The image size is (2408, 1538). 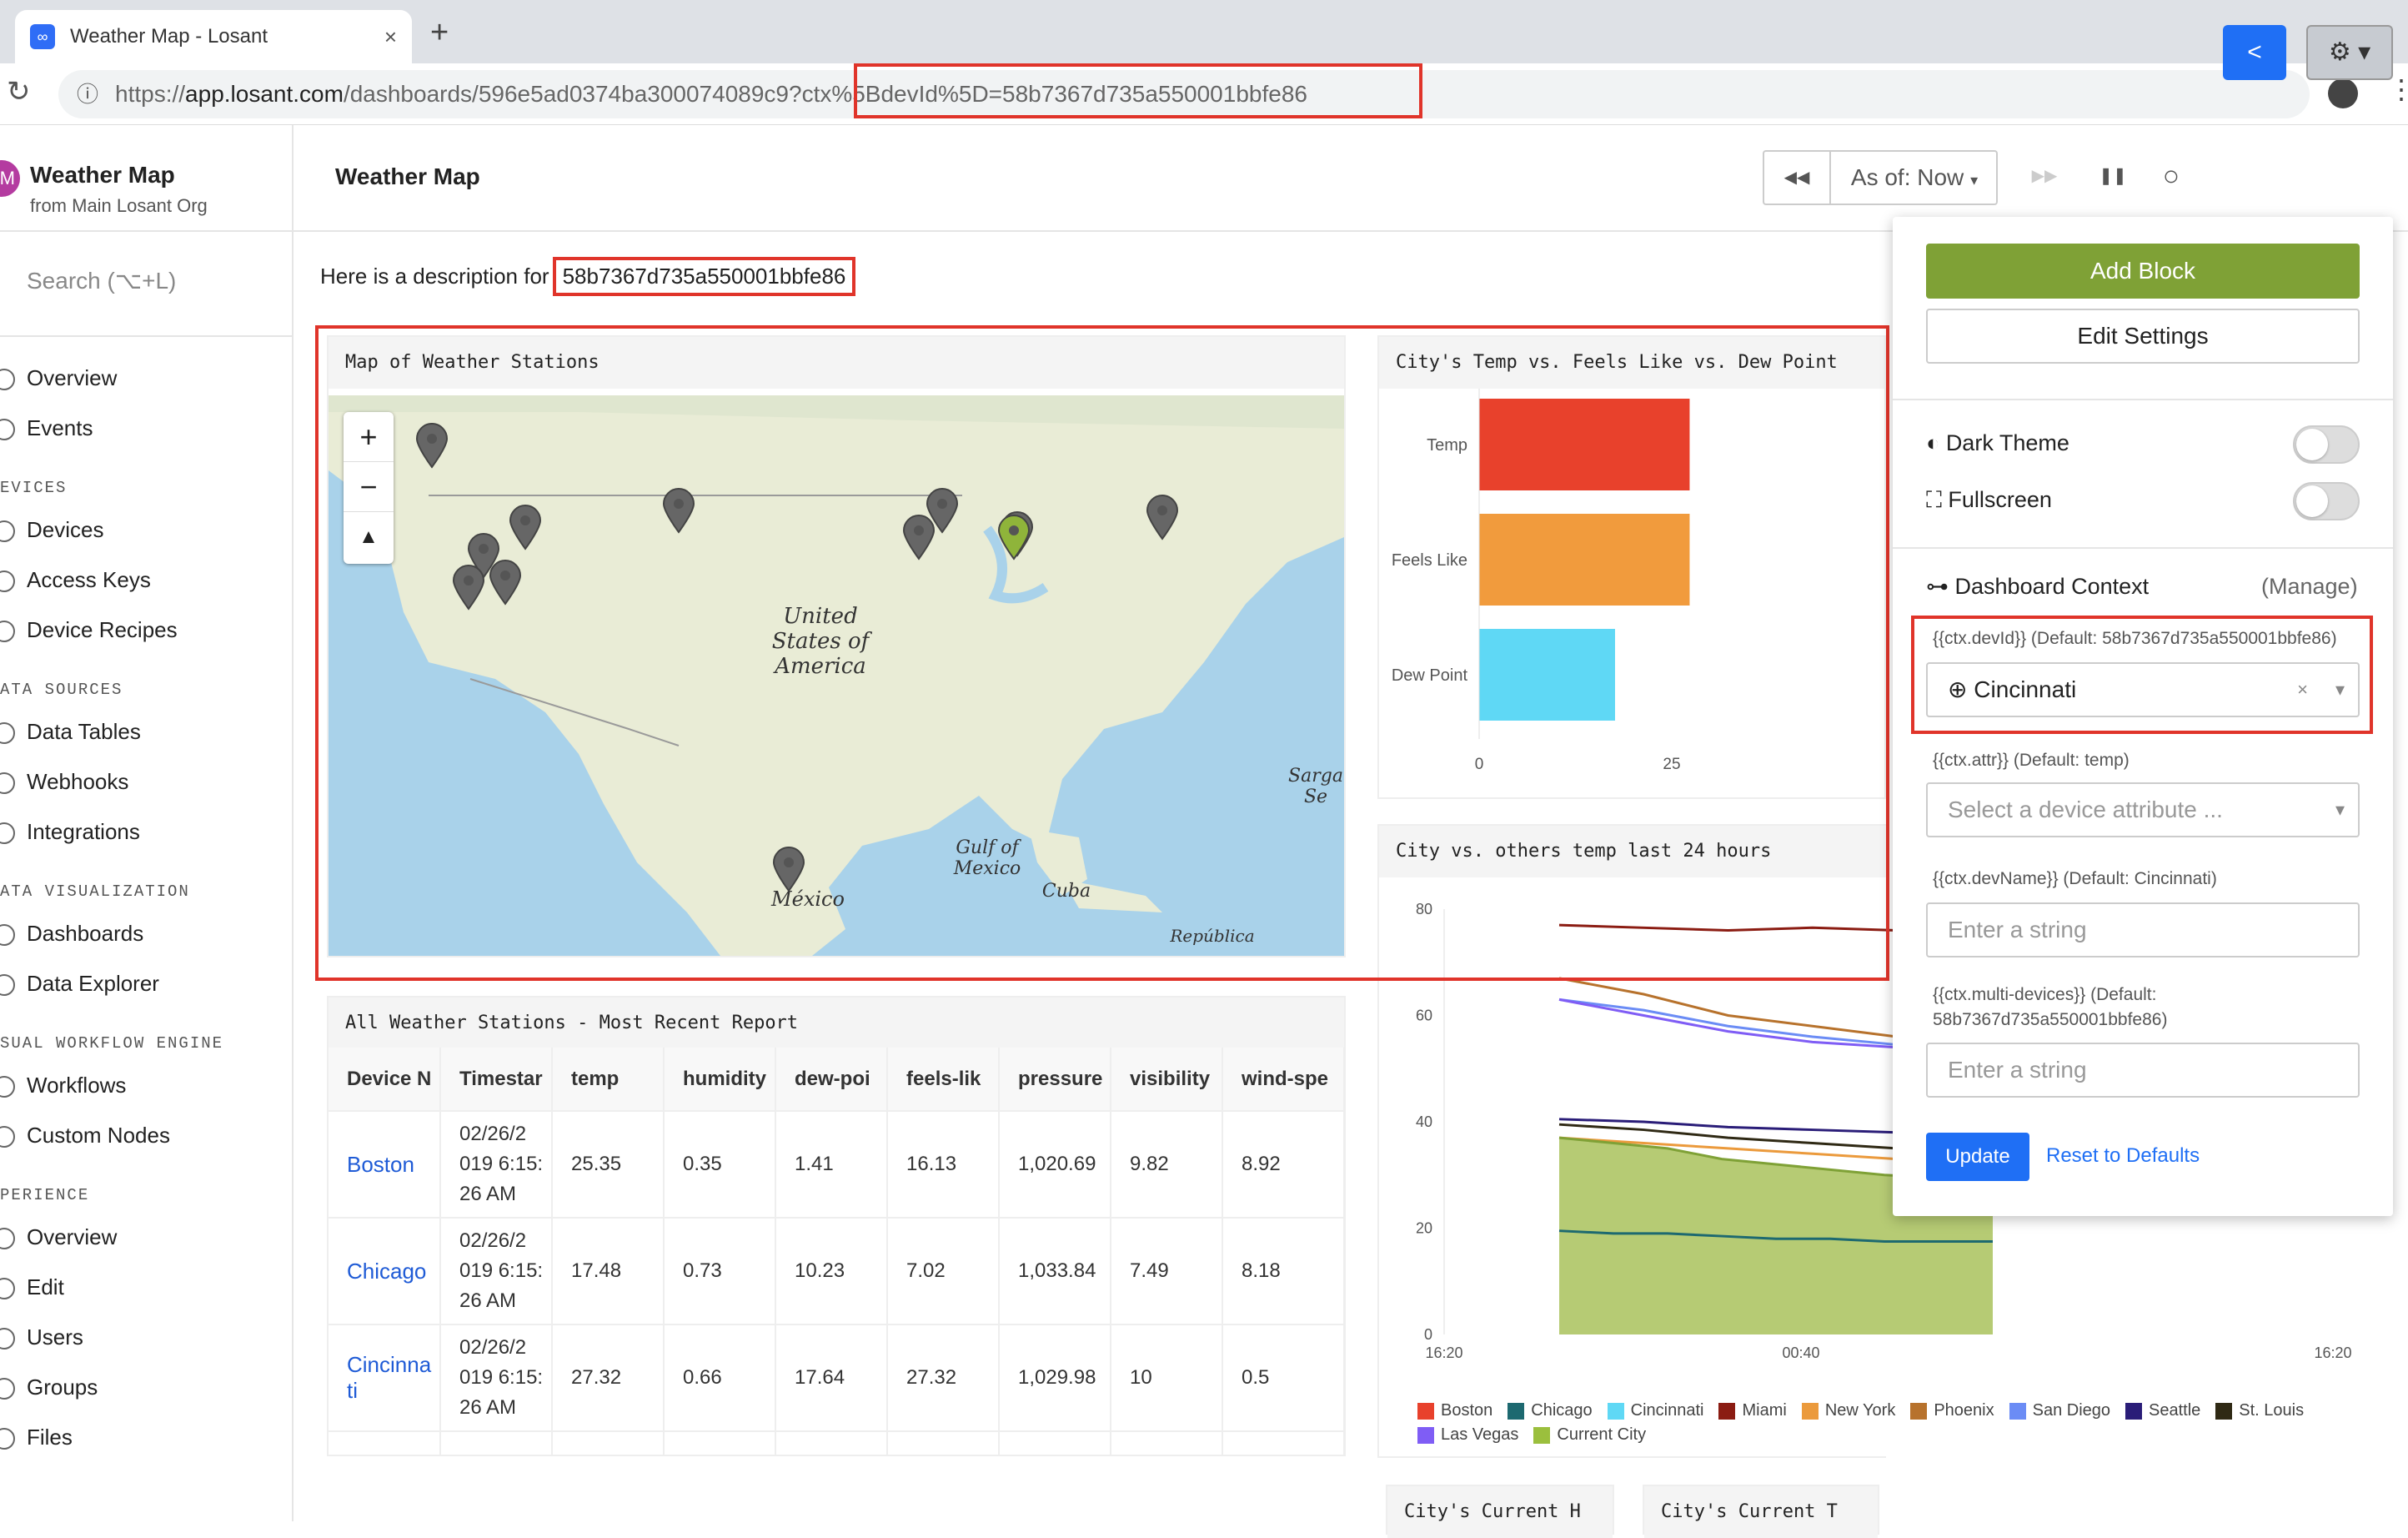 I want to click on sidebar-item-edit: Edit, so click(x=32, y=1287).